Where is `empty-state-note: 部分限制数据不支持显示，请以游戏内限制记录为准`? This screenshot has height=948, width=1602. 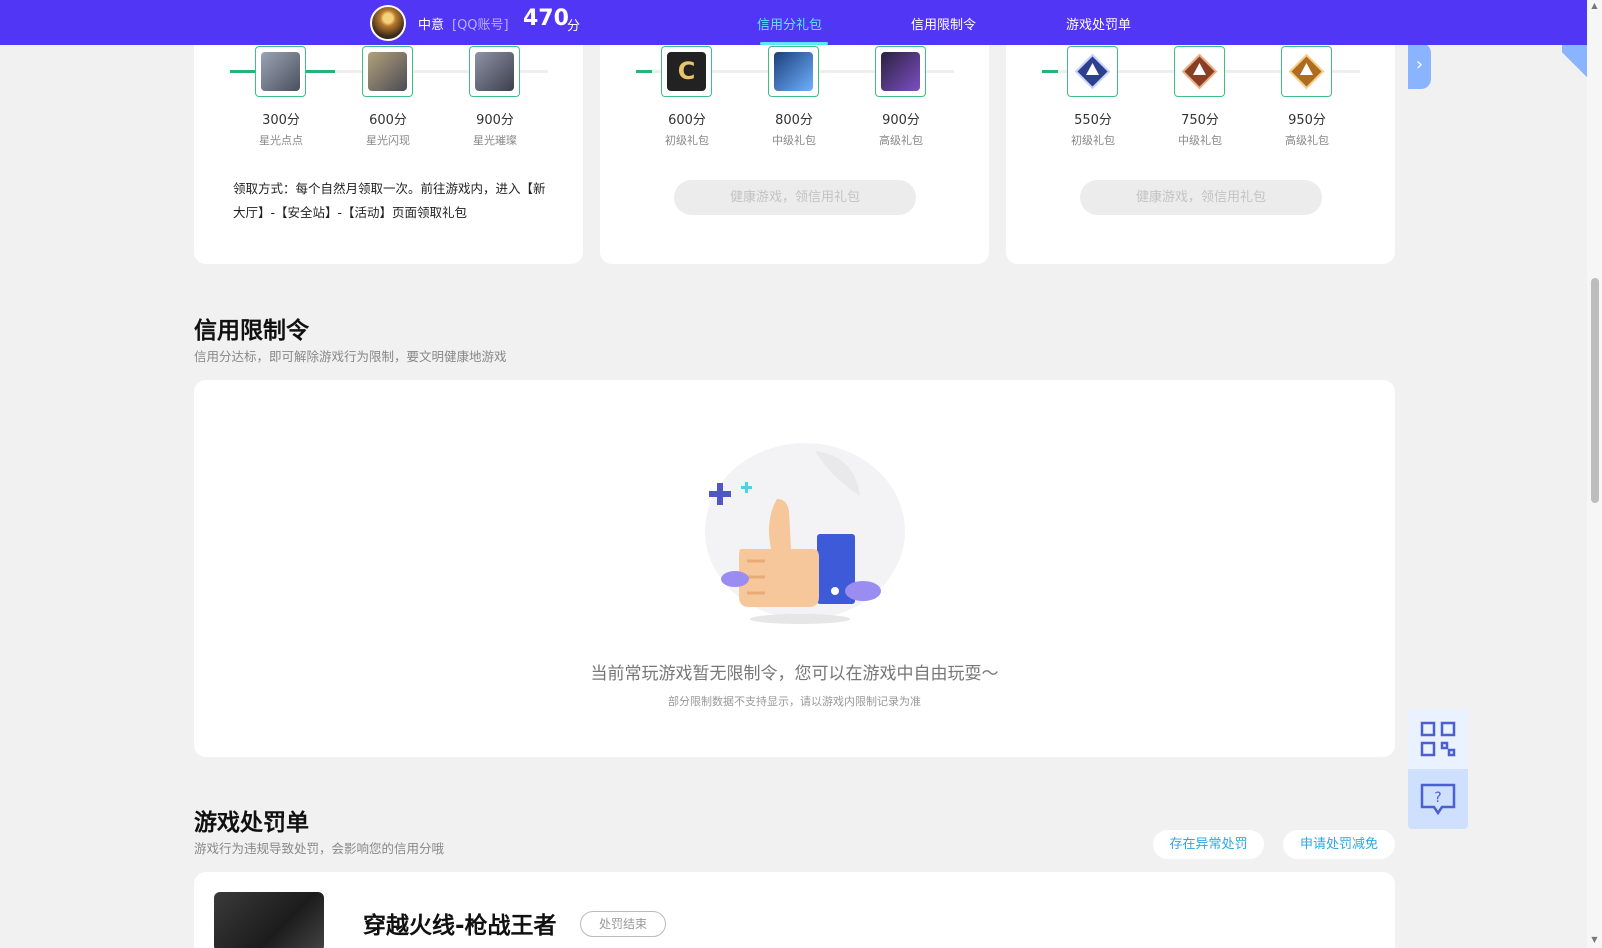 empty-state-note: 部分限制数据不支持显示，请以游戏内限制记录为准 is located at coordinates (794, 701).